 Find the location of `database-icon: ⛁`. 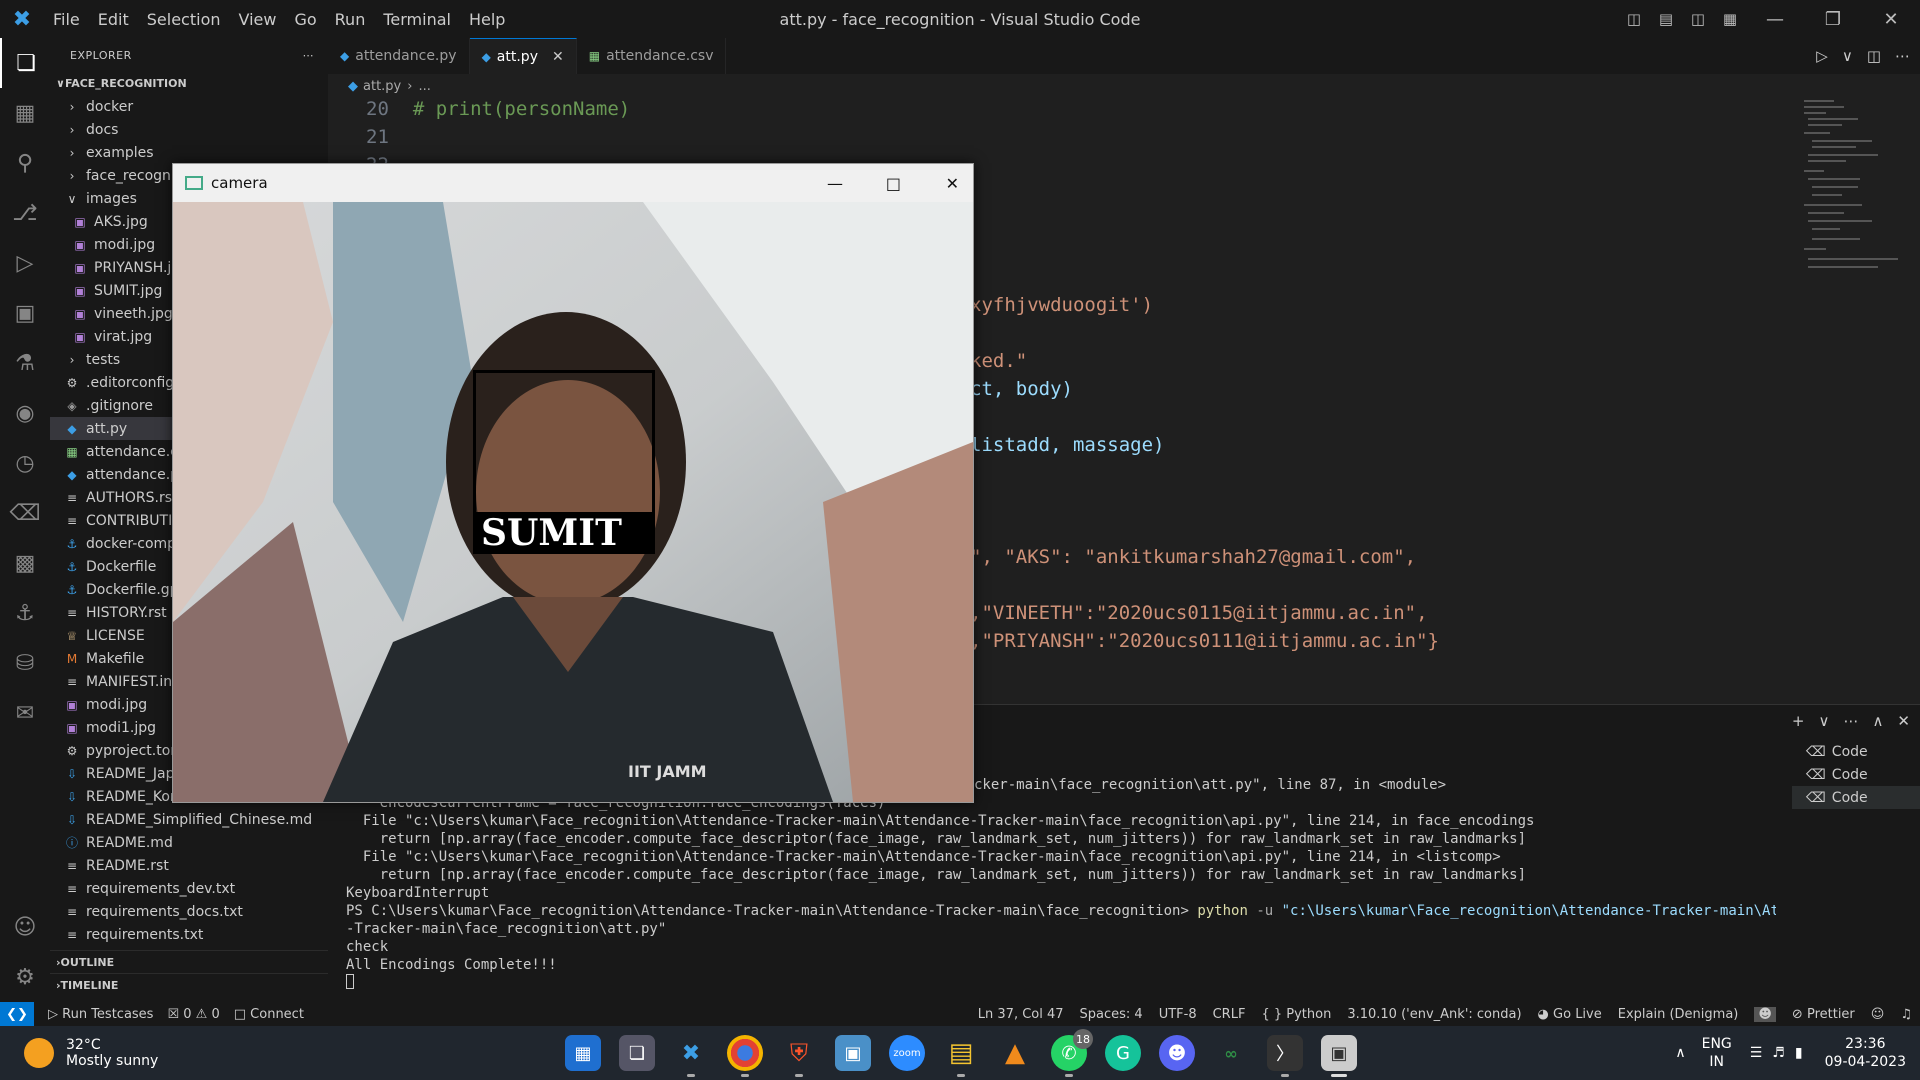

database-icon: ⛁ is located at coordinates (25, 663).